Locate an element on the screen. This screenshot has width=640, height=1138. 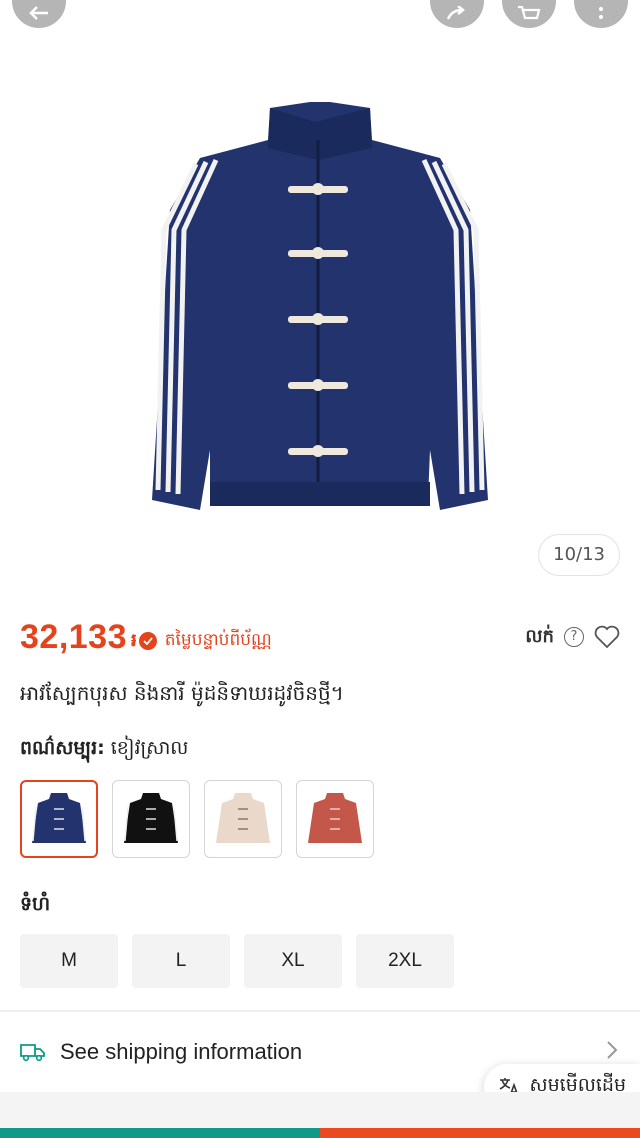
price-after-coupon-note: តម្លៃបន្ទាប់ពីប័ណ្ណ is located at coordinates (218, 639).